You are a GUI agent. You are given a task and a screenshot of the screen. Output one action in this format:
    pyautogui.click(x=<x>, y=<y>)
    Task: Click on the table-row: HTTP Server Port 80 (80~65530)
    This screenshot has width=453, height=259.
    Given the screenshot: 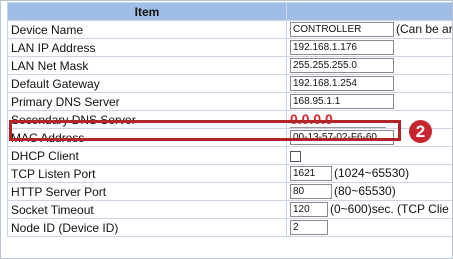 What is the action you would take?
    pyautogui.click(x=229, y=191)
    